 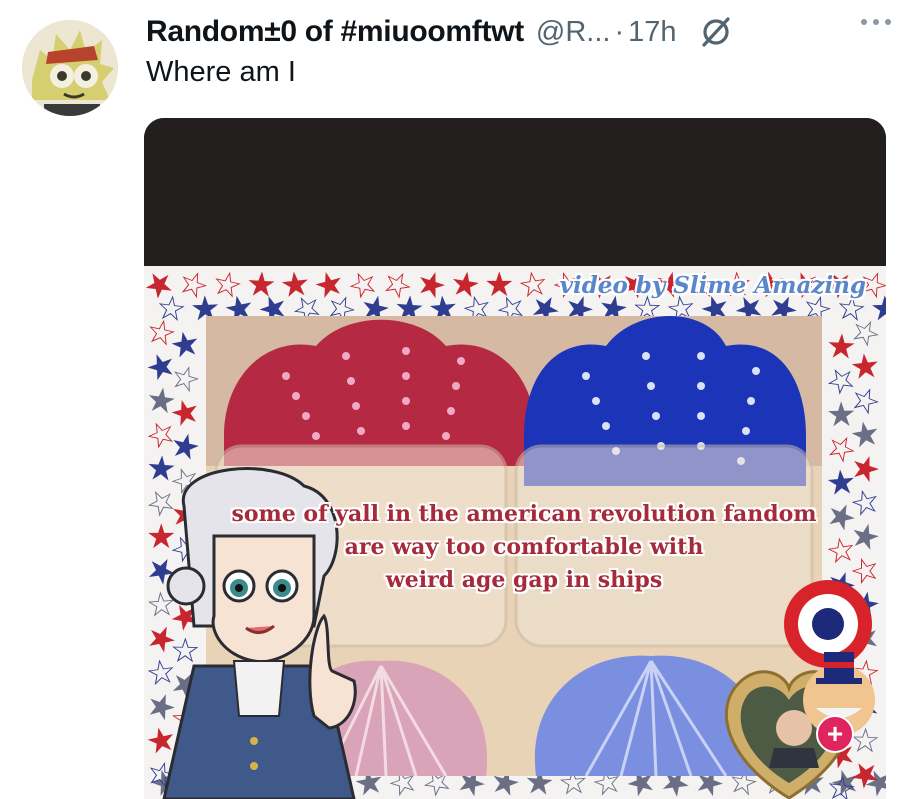 I want to click on display-name: Random±0 of #miuoomftwt, so click(x=335, y=32).